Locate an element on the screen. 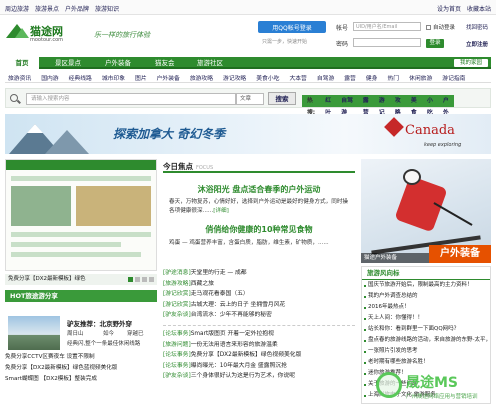 The image size is (496, 409). news-title: 天堂里的行走 — 成都 is located at coordinates (219, 273).